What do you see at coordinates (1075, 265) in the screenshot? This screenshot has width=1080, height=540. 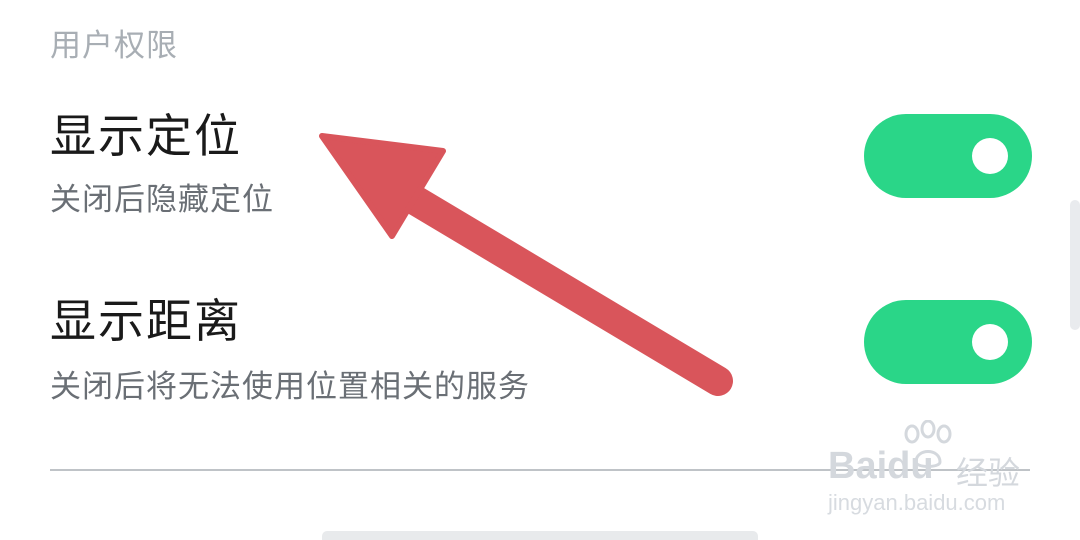 I see `scrollbar` at bounding box center [1075, 265].